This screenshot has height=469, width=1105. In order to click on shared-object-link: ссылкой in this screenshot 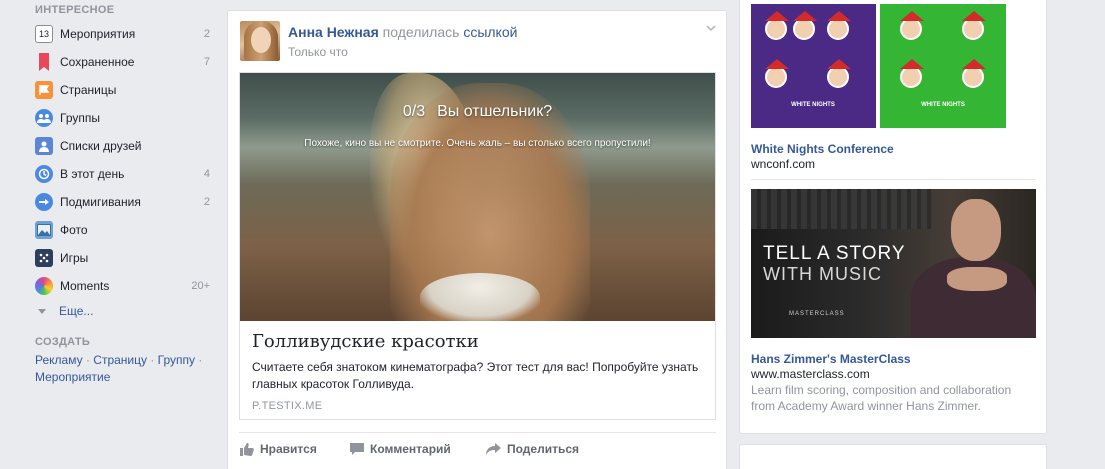, I will do `click(490, 32)`.